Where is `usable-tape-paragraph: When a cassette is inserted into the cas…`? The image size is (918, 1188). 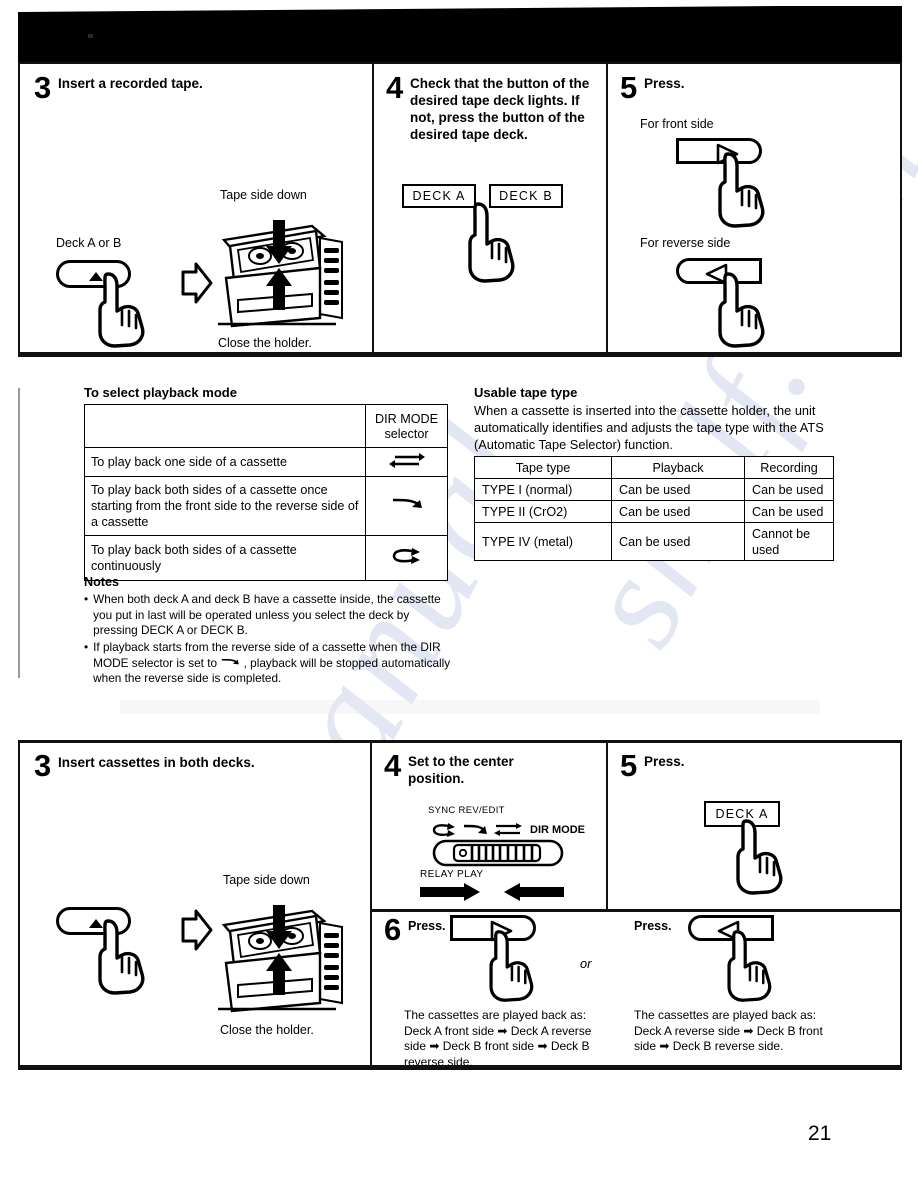
usable-tape-paragraph: When a cassette is inserted into the cas… is located at coordinates (649, 427).